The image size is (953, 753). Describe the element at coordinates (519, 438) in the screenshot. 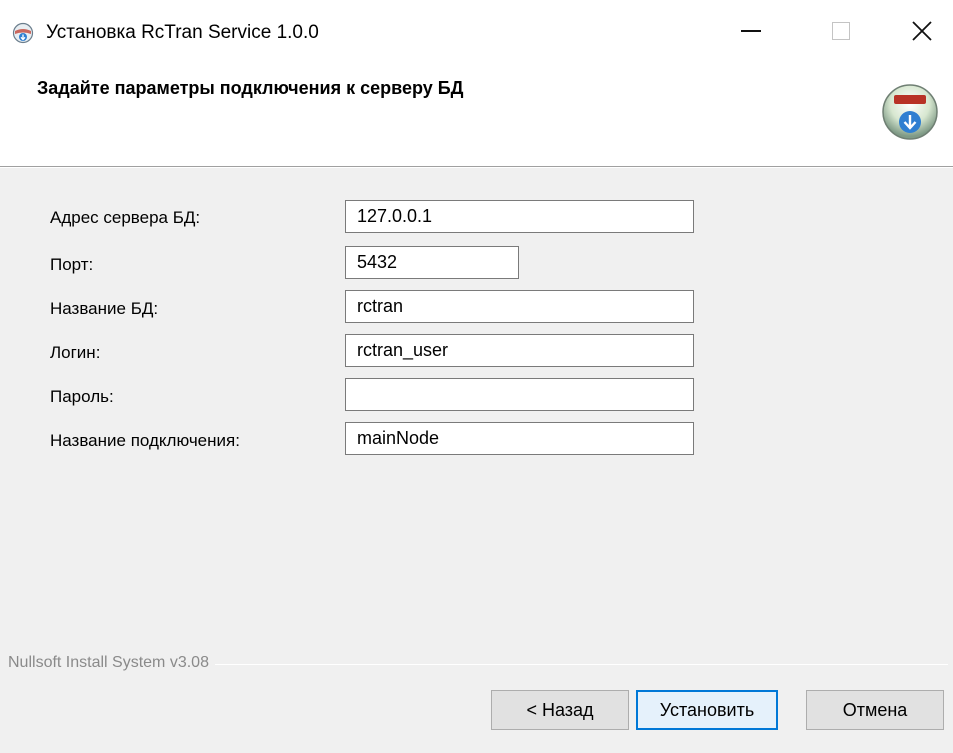

I see `connection-name-input` at that location.